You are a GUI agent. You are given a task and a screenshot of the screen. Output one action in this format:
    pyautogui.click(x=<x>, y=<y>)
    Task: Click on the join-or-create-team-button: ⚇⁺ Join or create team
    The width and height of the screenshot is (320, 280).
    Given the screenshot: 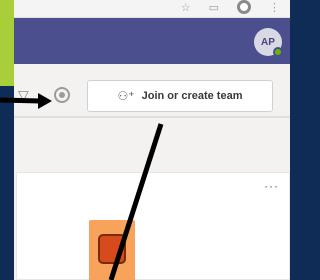 What is the action you would take?
    pyautogui.click(x=180, y=96)
    